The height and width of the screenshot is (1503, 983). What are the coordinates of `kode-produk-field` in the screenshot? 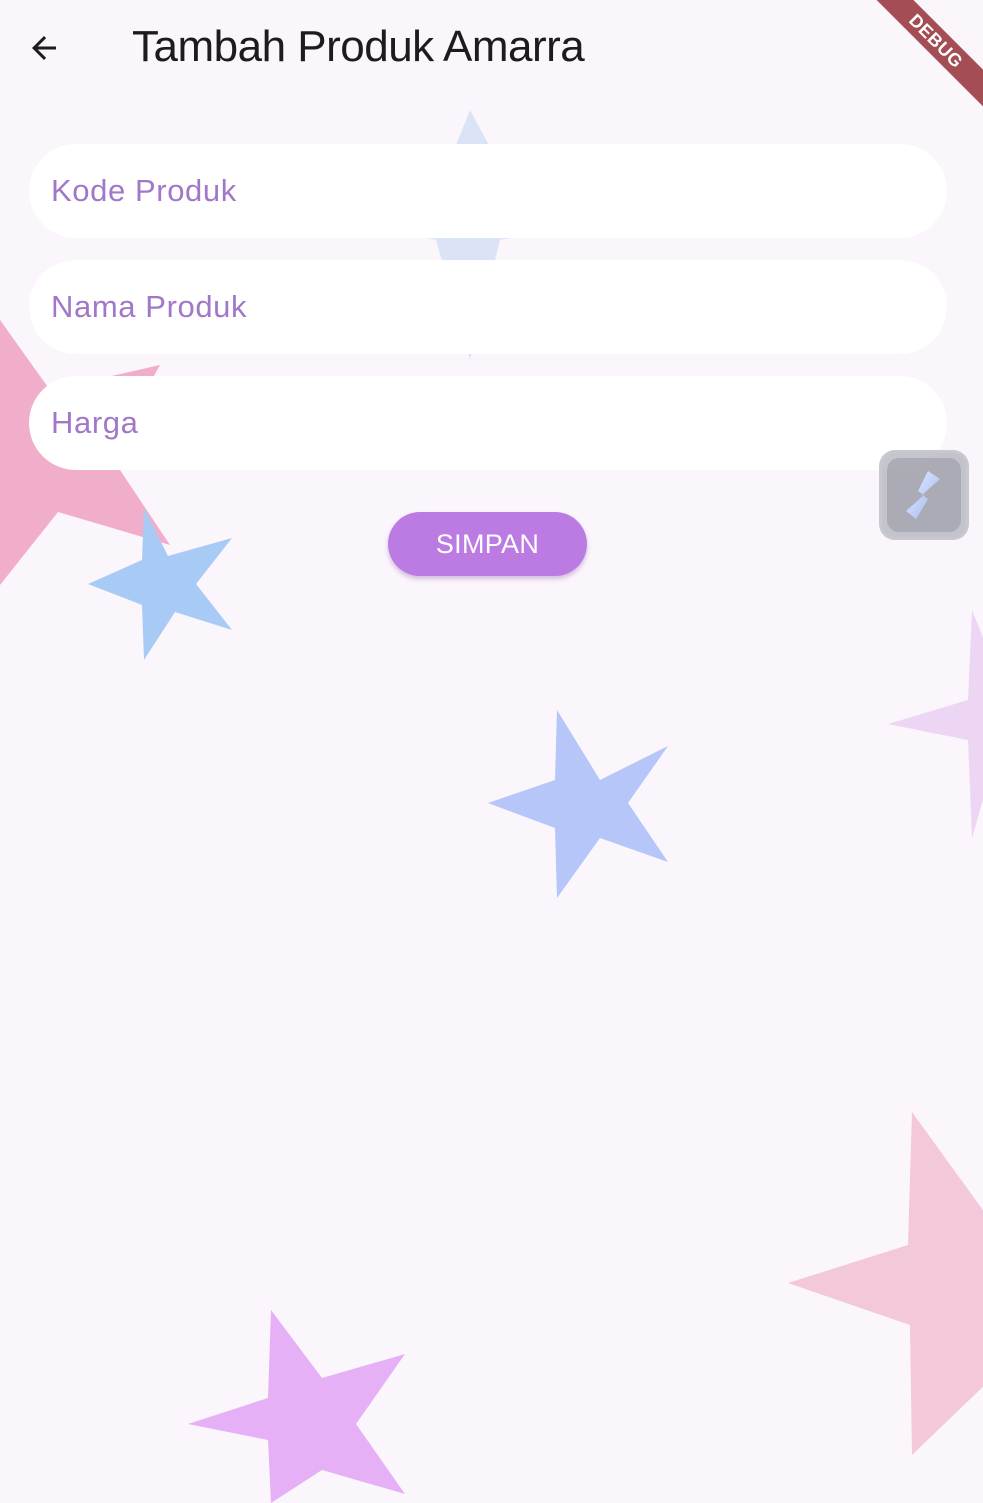 It's located at (488, 191).